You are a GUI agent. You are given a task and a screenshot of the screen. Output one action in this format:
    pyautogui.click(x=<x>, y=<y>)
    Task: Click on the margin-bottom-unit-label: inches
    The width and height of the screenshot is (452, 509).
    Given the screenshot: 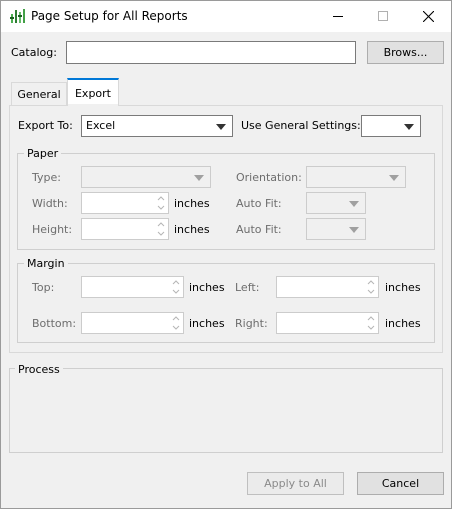 What is the action you would take?
    pyautogui.click(x=207, y=323)
    